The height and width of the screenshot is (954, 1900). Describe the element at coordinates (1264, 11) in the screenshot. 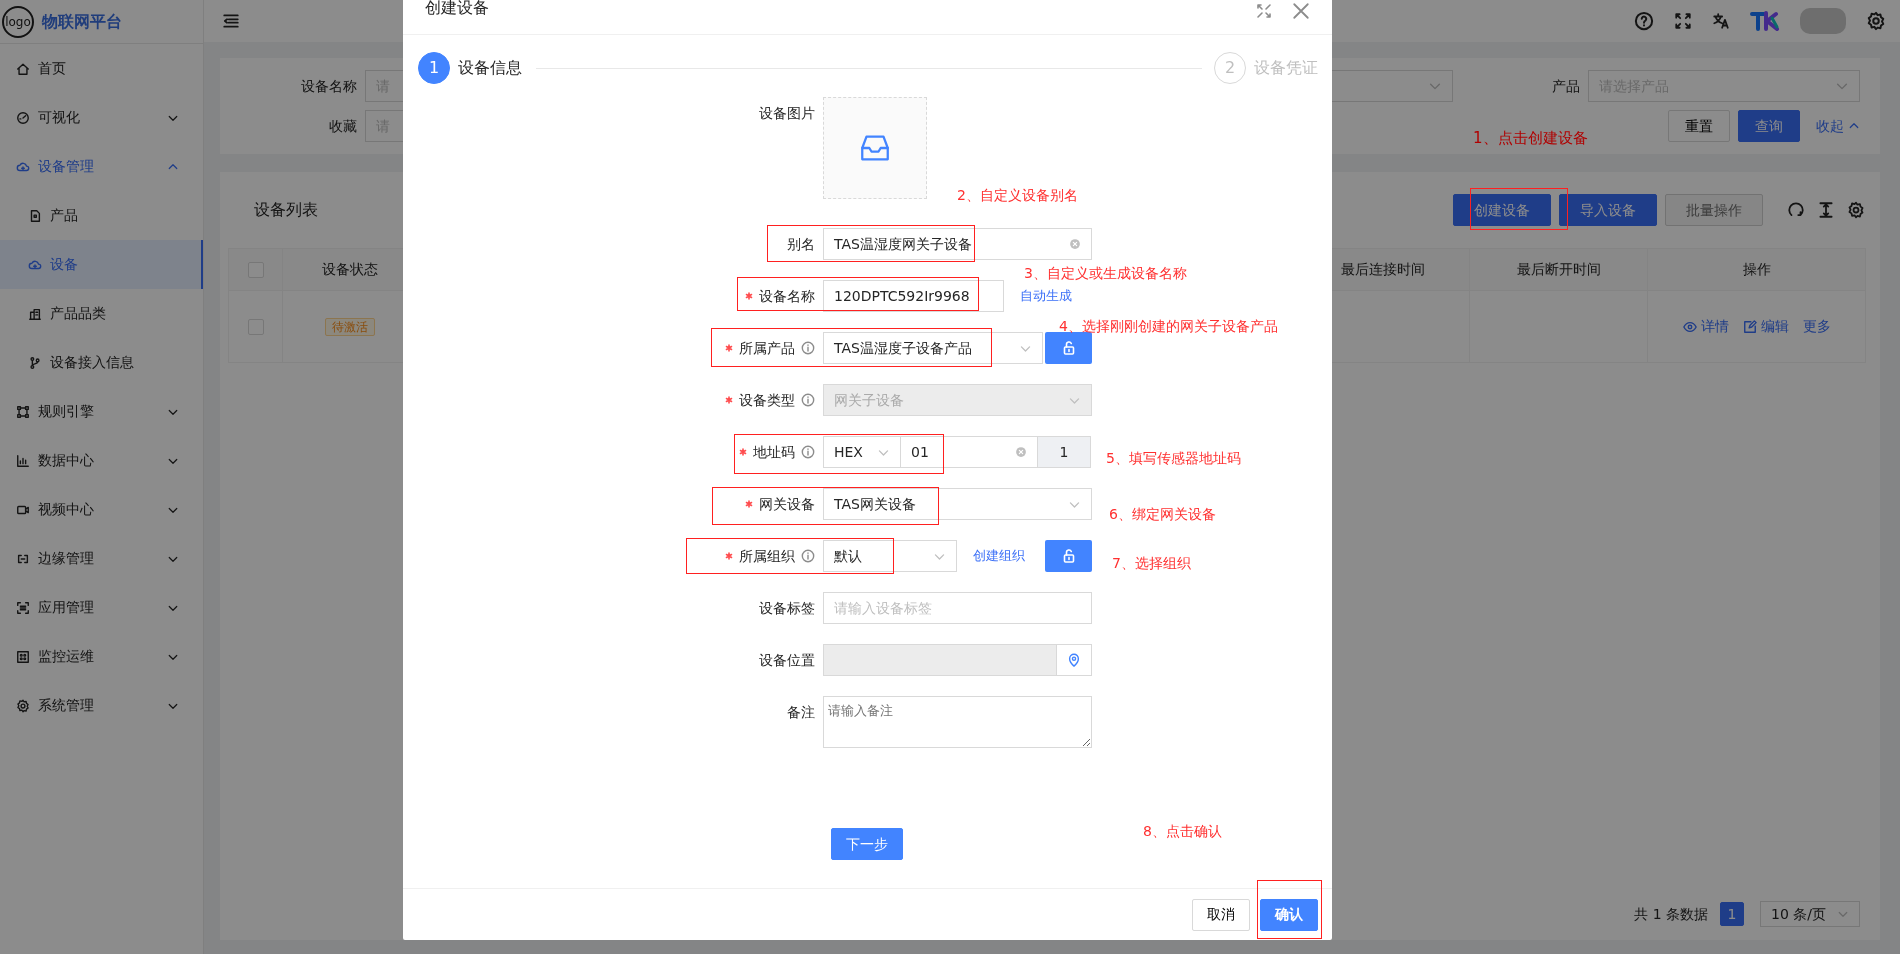

I see `expand-icon` at that location.